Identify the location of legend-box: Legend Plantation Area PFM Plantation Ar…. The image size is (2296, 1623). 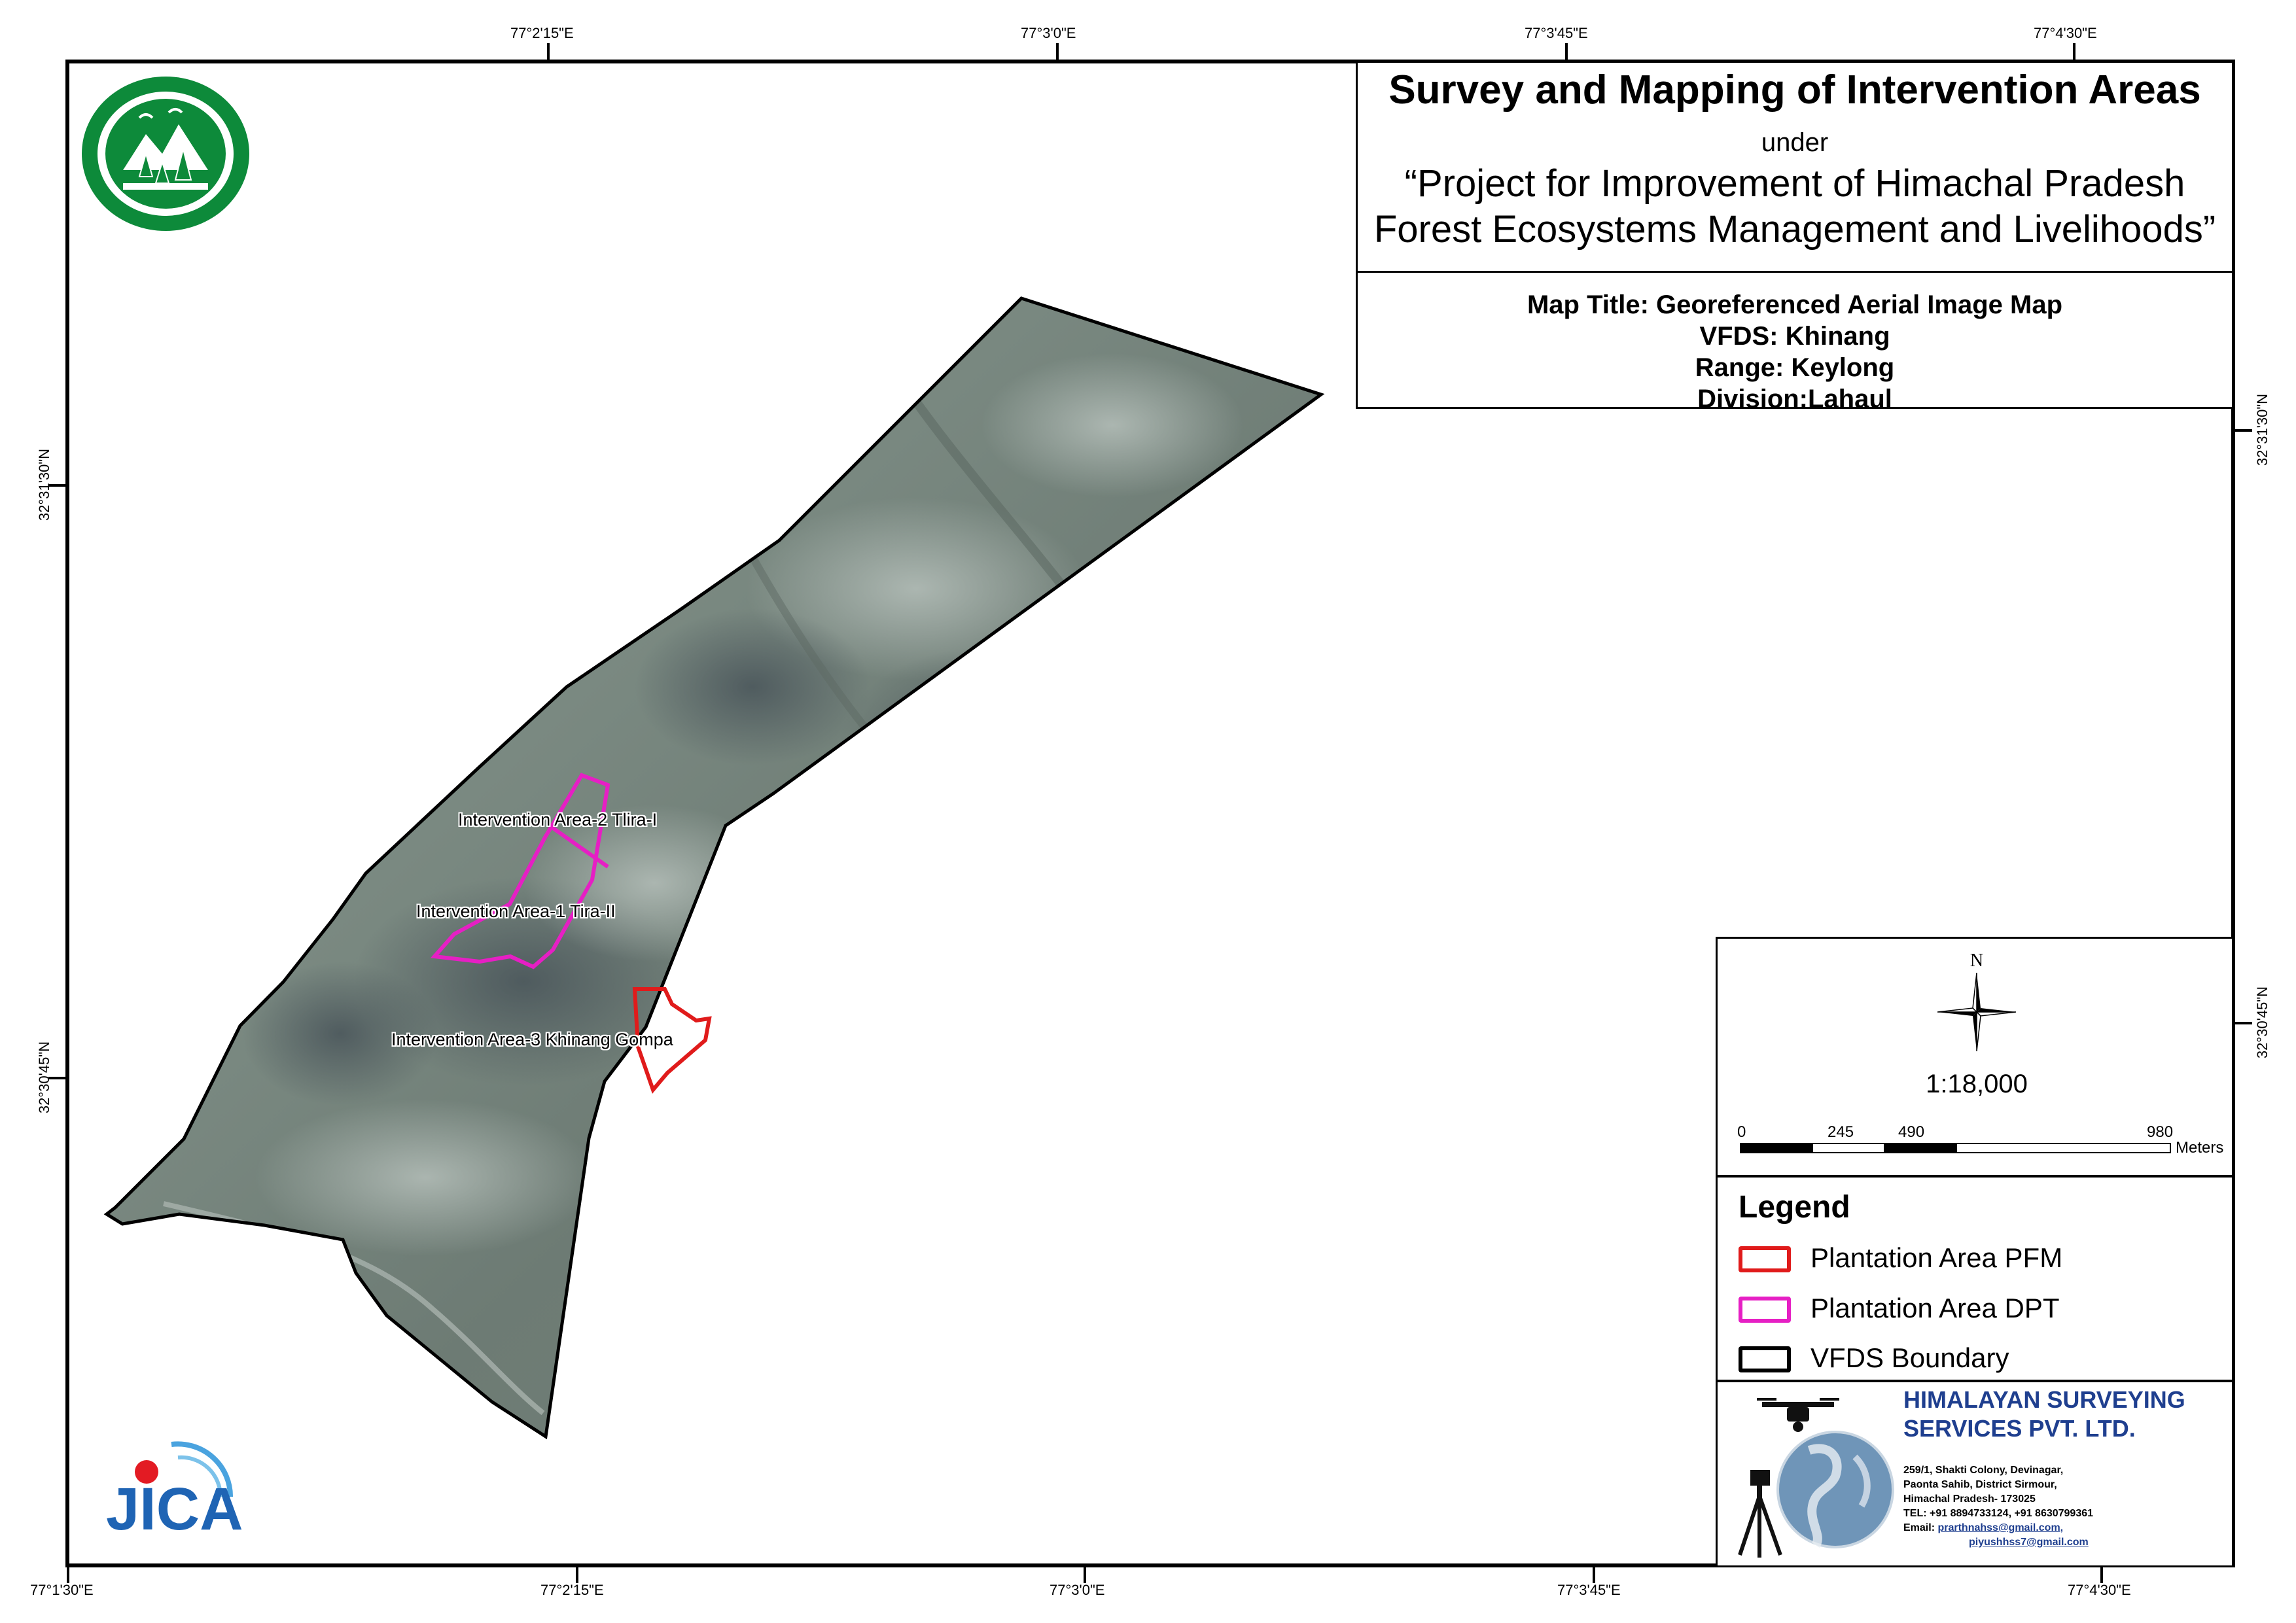
(1975, 1279).